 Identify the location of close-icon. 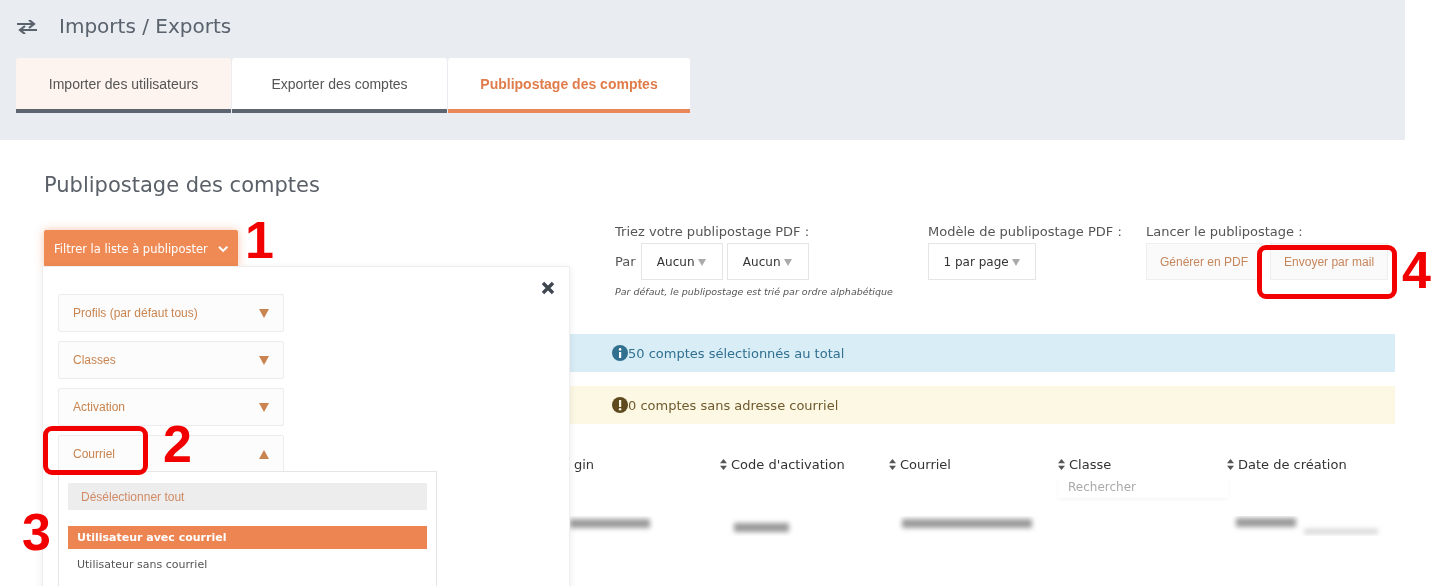
(548, 288).